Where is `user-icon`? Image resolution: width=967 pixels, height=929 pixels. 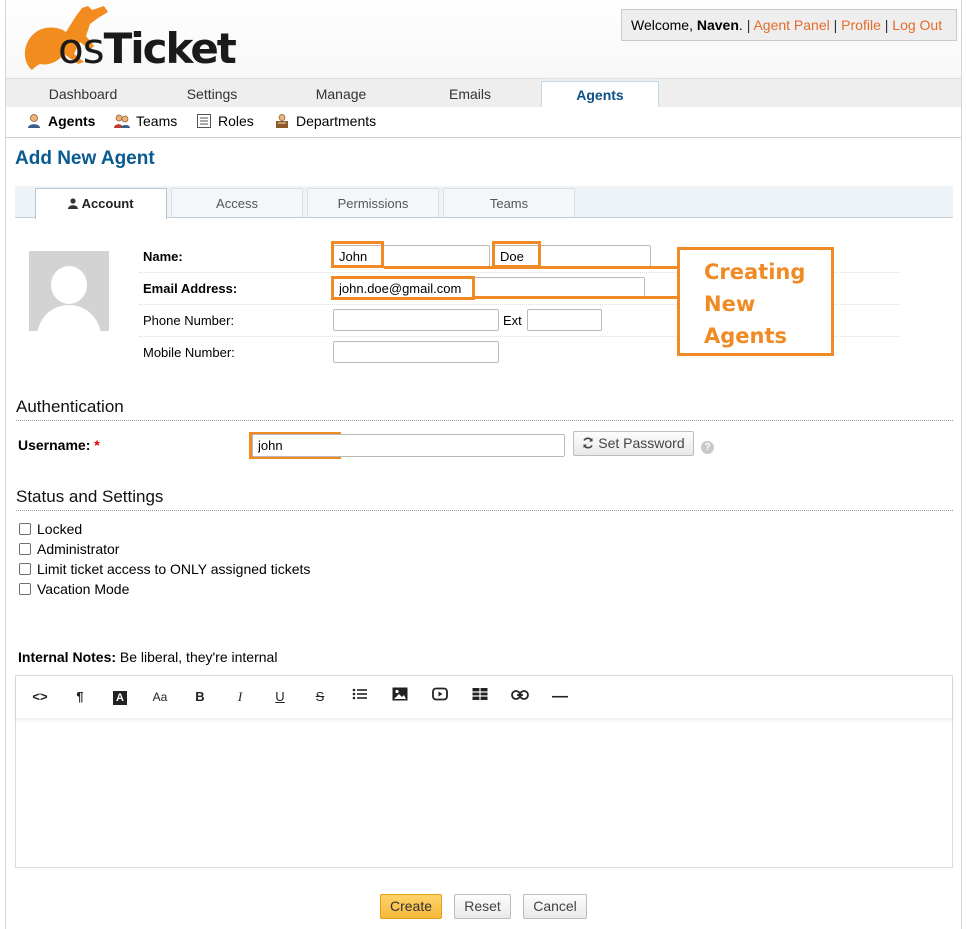 user-icon is located at coordinates (73, 203).